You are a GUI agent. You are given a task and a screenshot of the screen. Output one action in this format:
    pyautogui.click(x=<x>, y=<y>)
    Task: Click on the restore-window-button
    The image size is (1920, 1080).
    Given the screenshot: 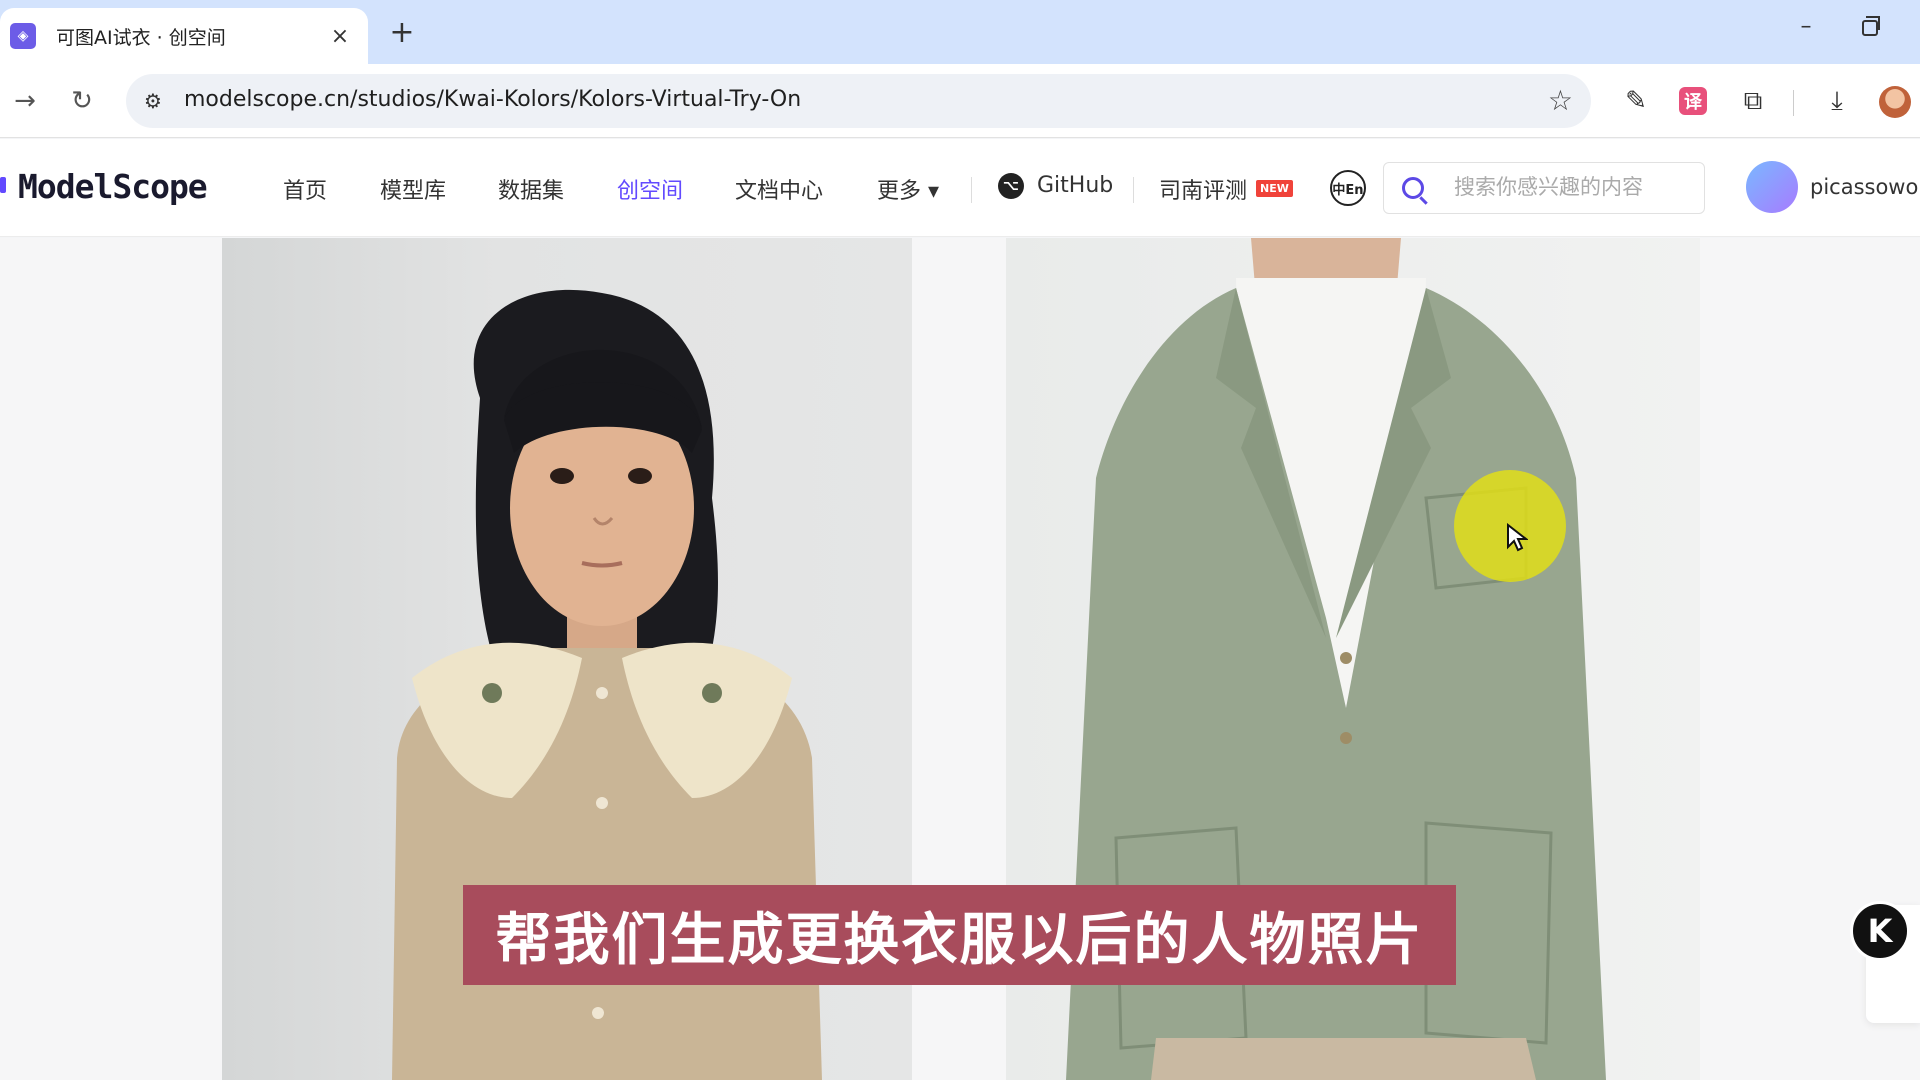 What is the action you would take?
    pyautogui.click(x=1871, y=26)
    